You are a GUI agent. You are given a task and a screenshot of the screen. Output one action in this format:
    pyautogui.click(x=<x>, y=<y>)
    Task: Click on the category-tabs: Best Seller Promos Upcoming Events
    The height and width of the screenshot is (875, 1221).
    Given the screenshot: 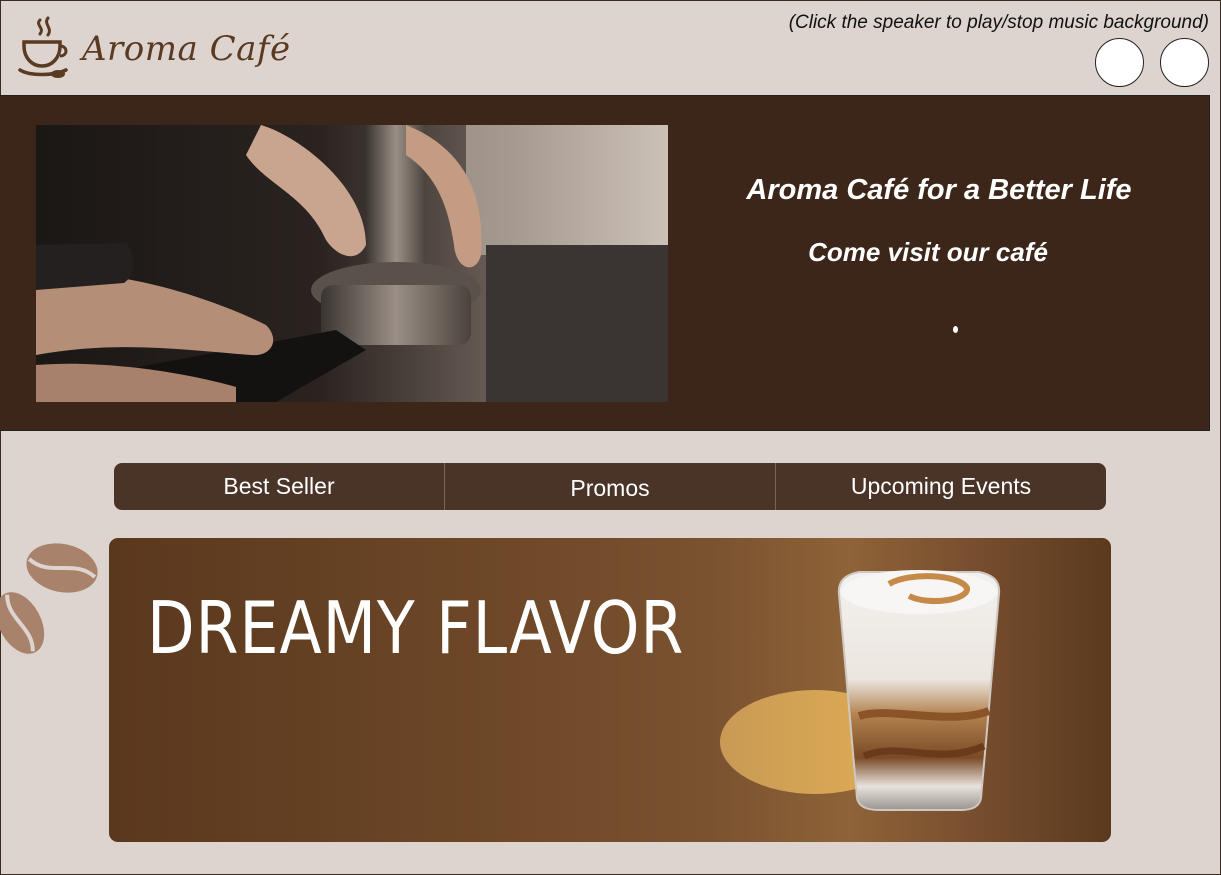 What is the action you would take?
    pyautogui.click(x=610, y=486)
    